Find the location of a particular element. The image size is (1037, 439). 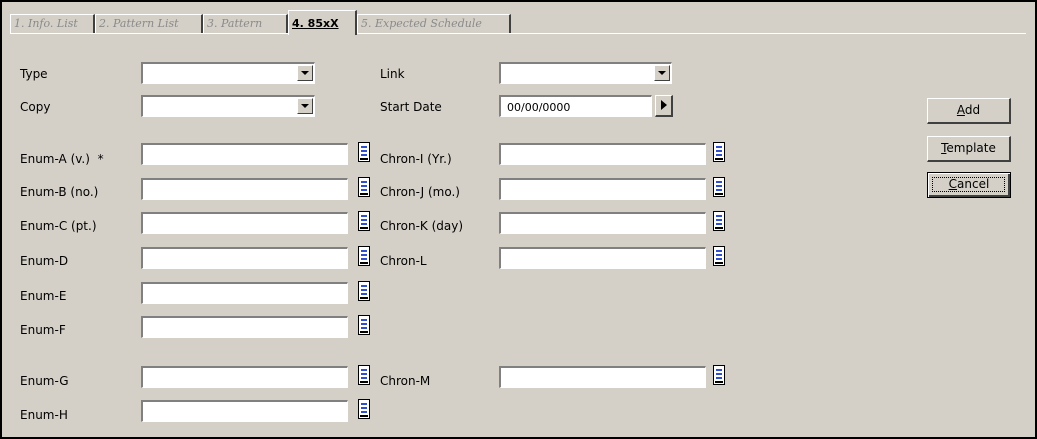

chron-k-label: Chron-K (day) is located at coordinates (422, 226).